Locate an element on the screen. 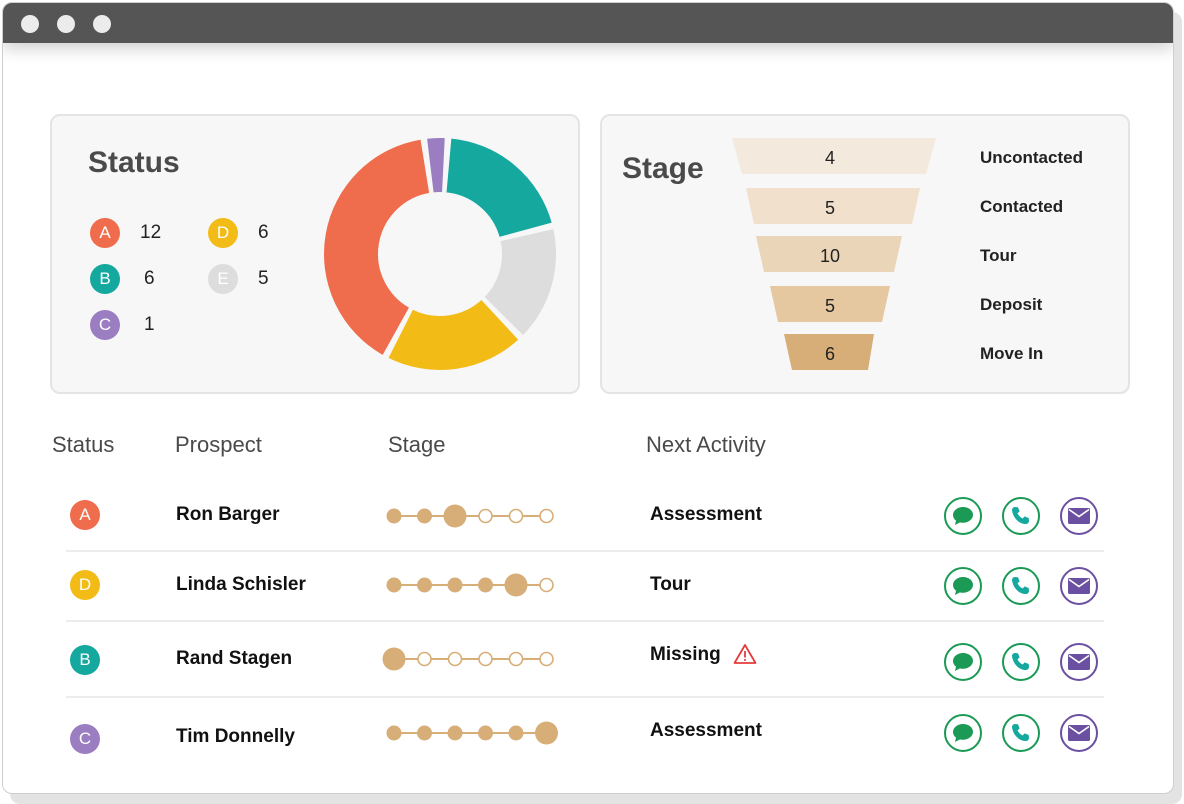 This screenshot has height=804, width=1184. legend-item-b: B 6 is located at coordinates (122, 279).